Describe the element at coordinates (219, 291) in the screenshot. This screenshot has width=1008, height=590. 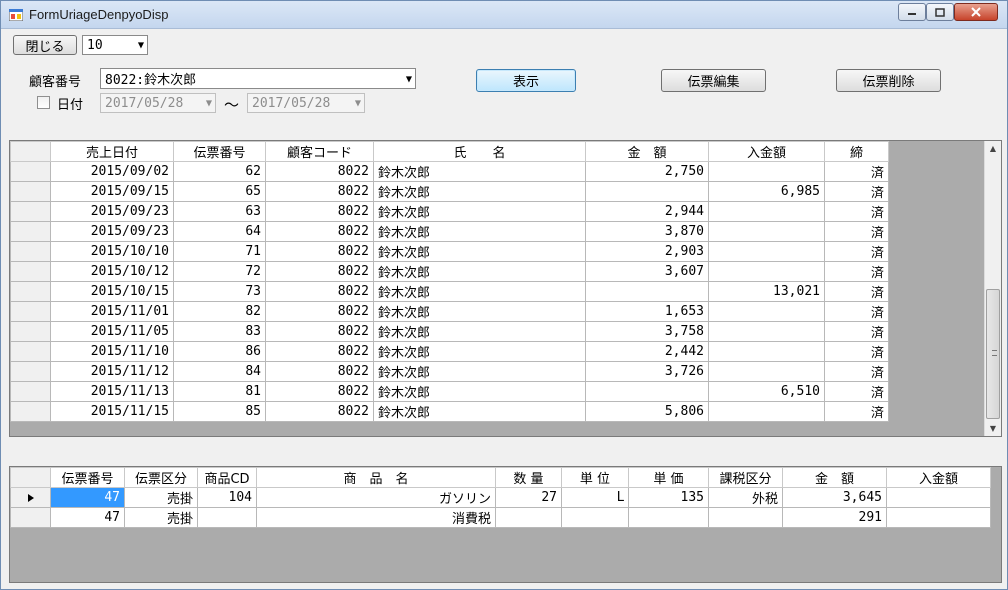
I see `cell-slip-number: 73` at that location.